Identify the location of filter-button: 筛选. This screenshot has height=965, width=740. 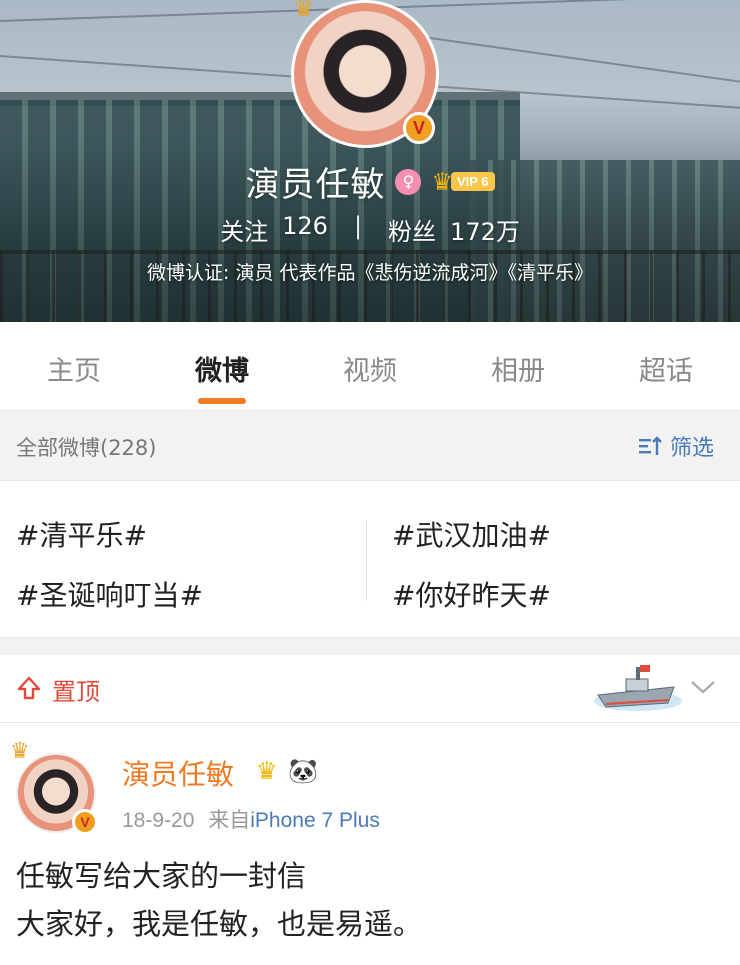
(676, 446).